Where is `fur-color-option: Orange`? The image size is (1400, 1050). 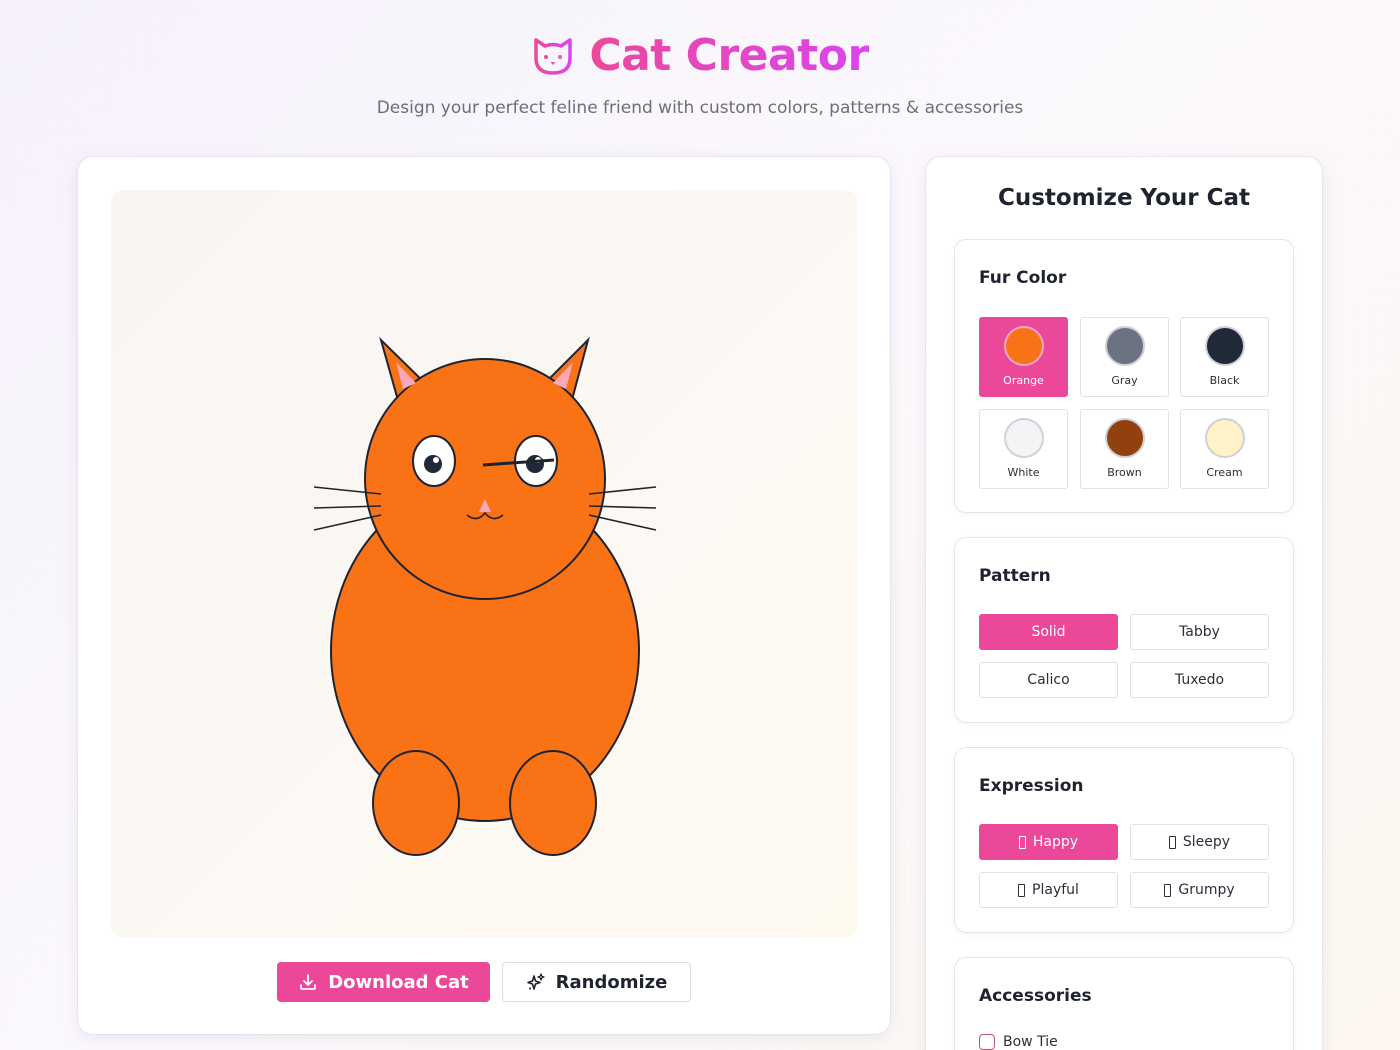 fur-color-option: Orange is located at coordinates (1023, 357).